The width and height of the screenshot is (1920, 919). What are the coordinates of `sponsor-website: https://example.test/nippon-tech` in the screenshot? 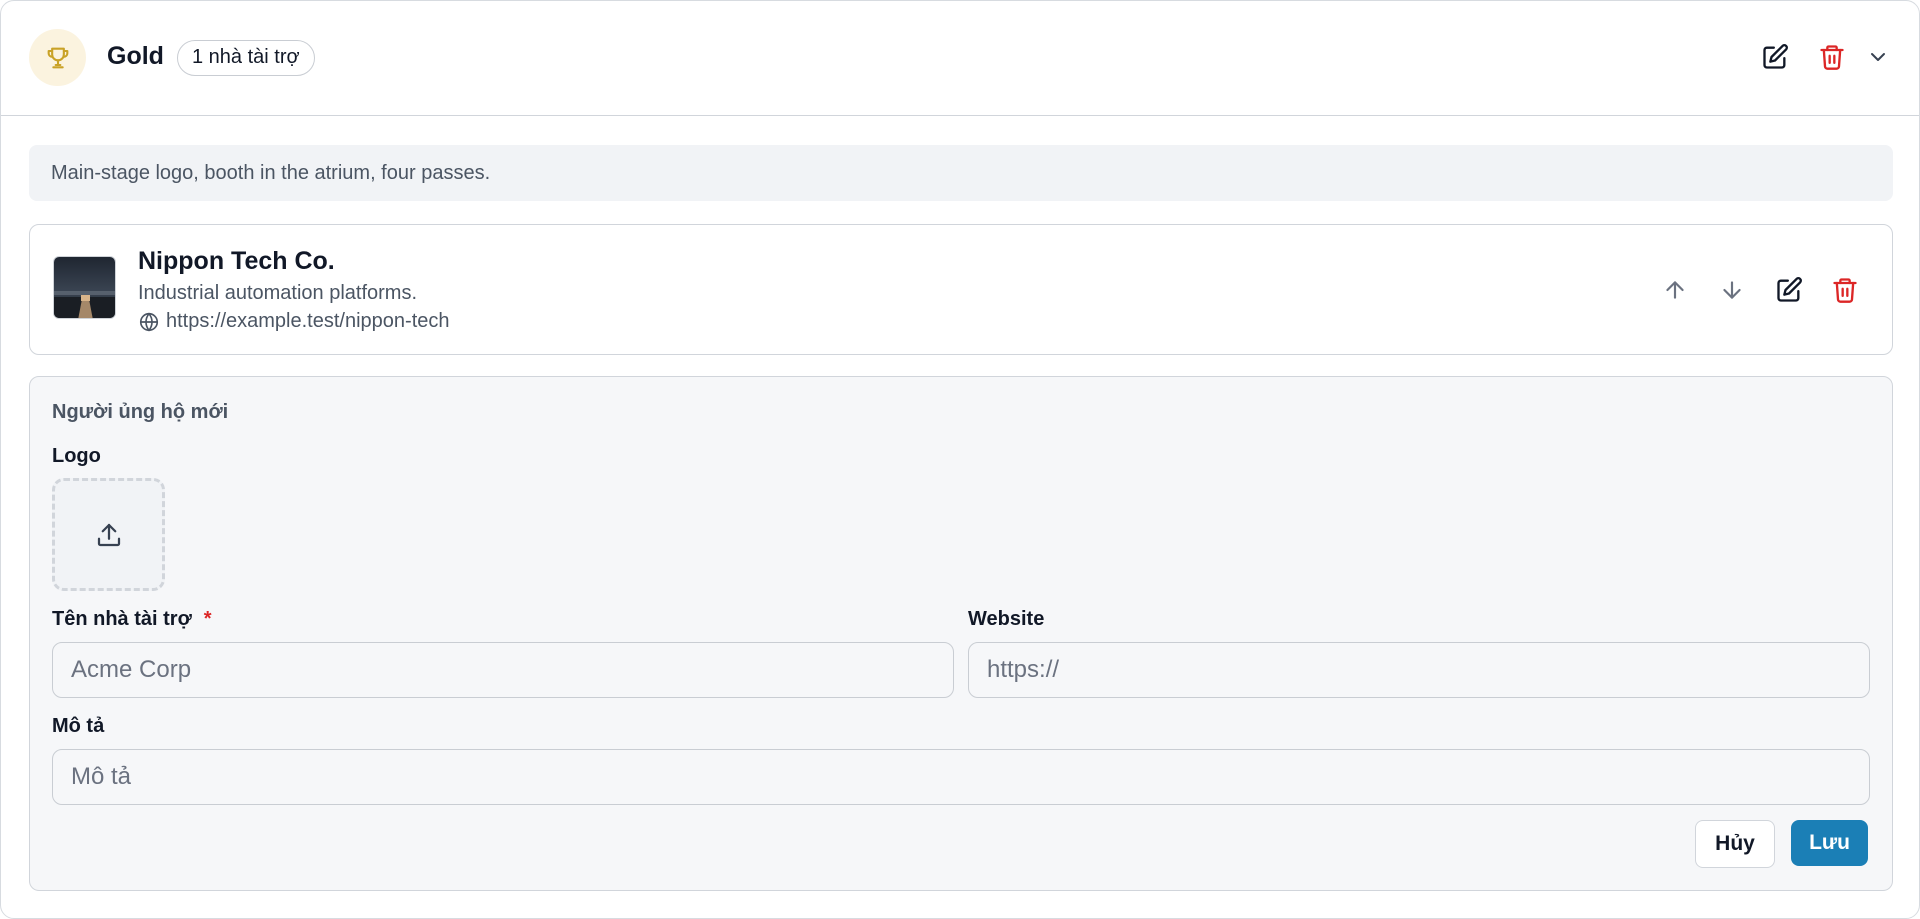 It's located at (294, 321).